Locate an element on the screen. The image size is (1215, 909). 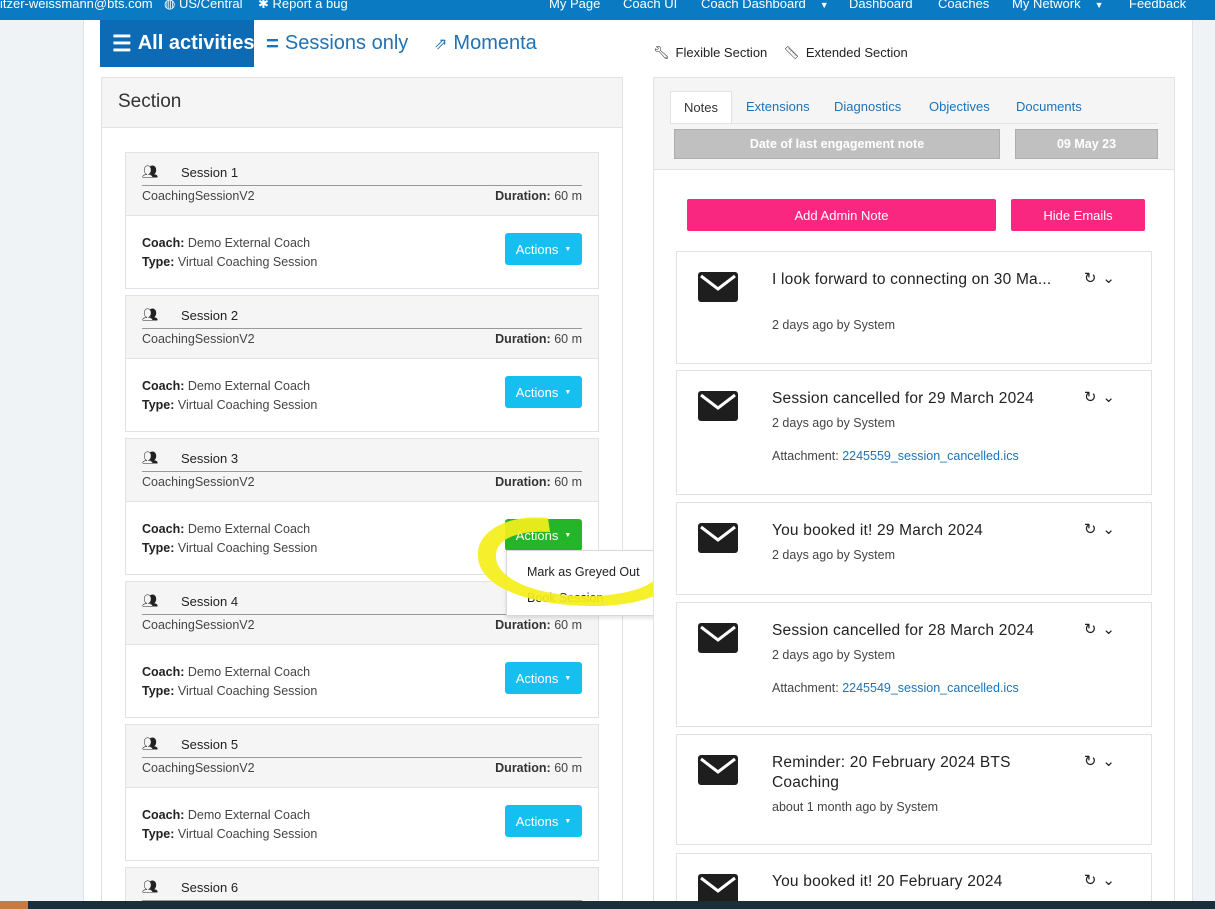
extended-section-label: Extended Section is located at coordinates (856, 52).